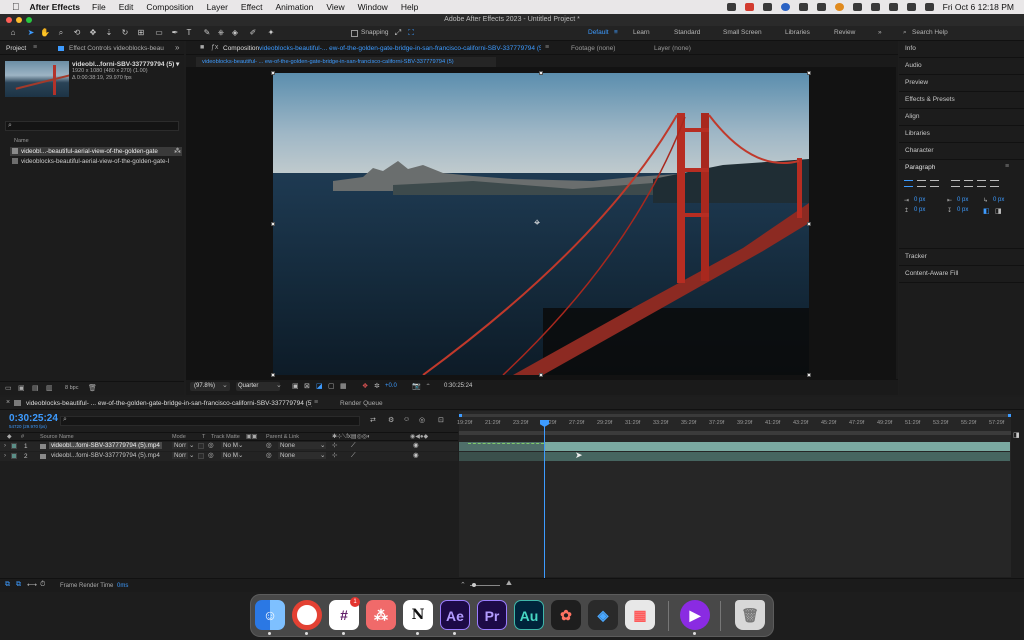 The image size is (1024, 640). Describe the element at coordinates (968, 183) in the screenshot. I see `justify-center-icon` at that location.